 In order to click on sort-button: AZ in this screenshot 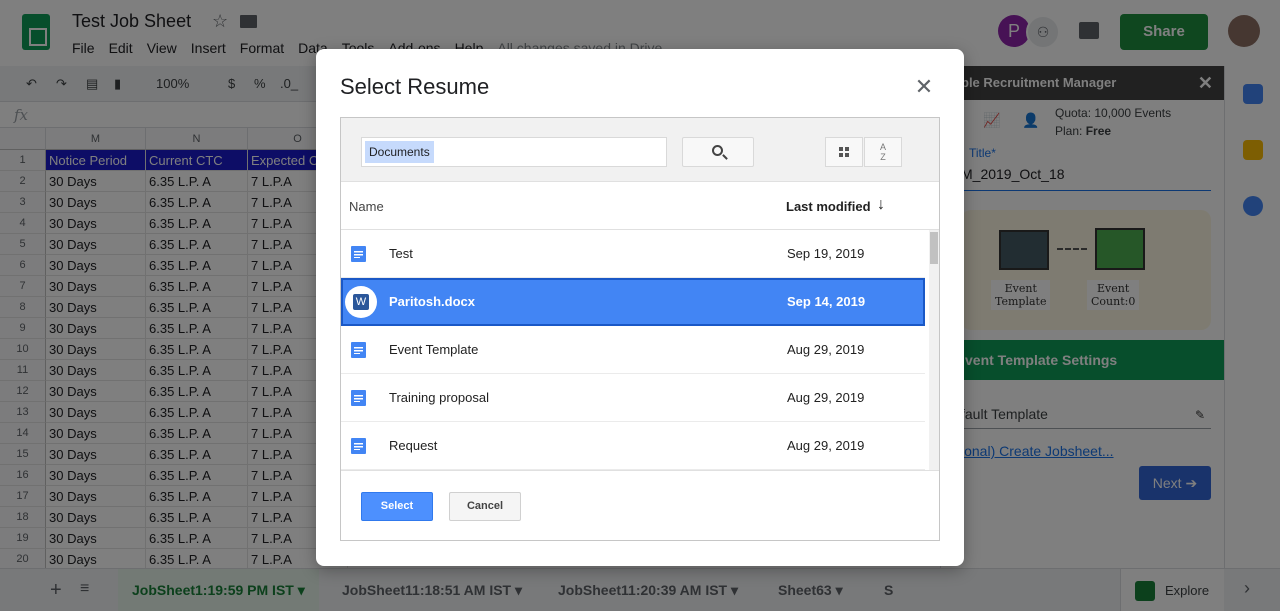, I will do `click(883, 152)`.